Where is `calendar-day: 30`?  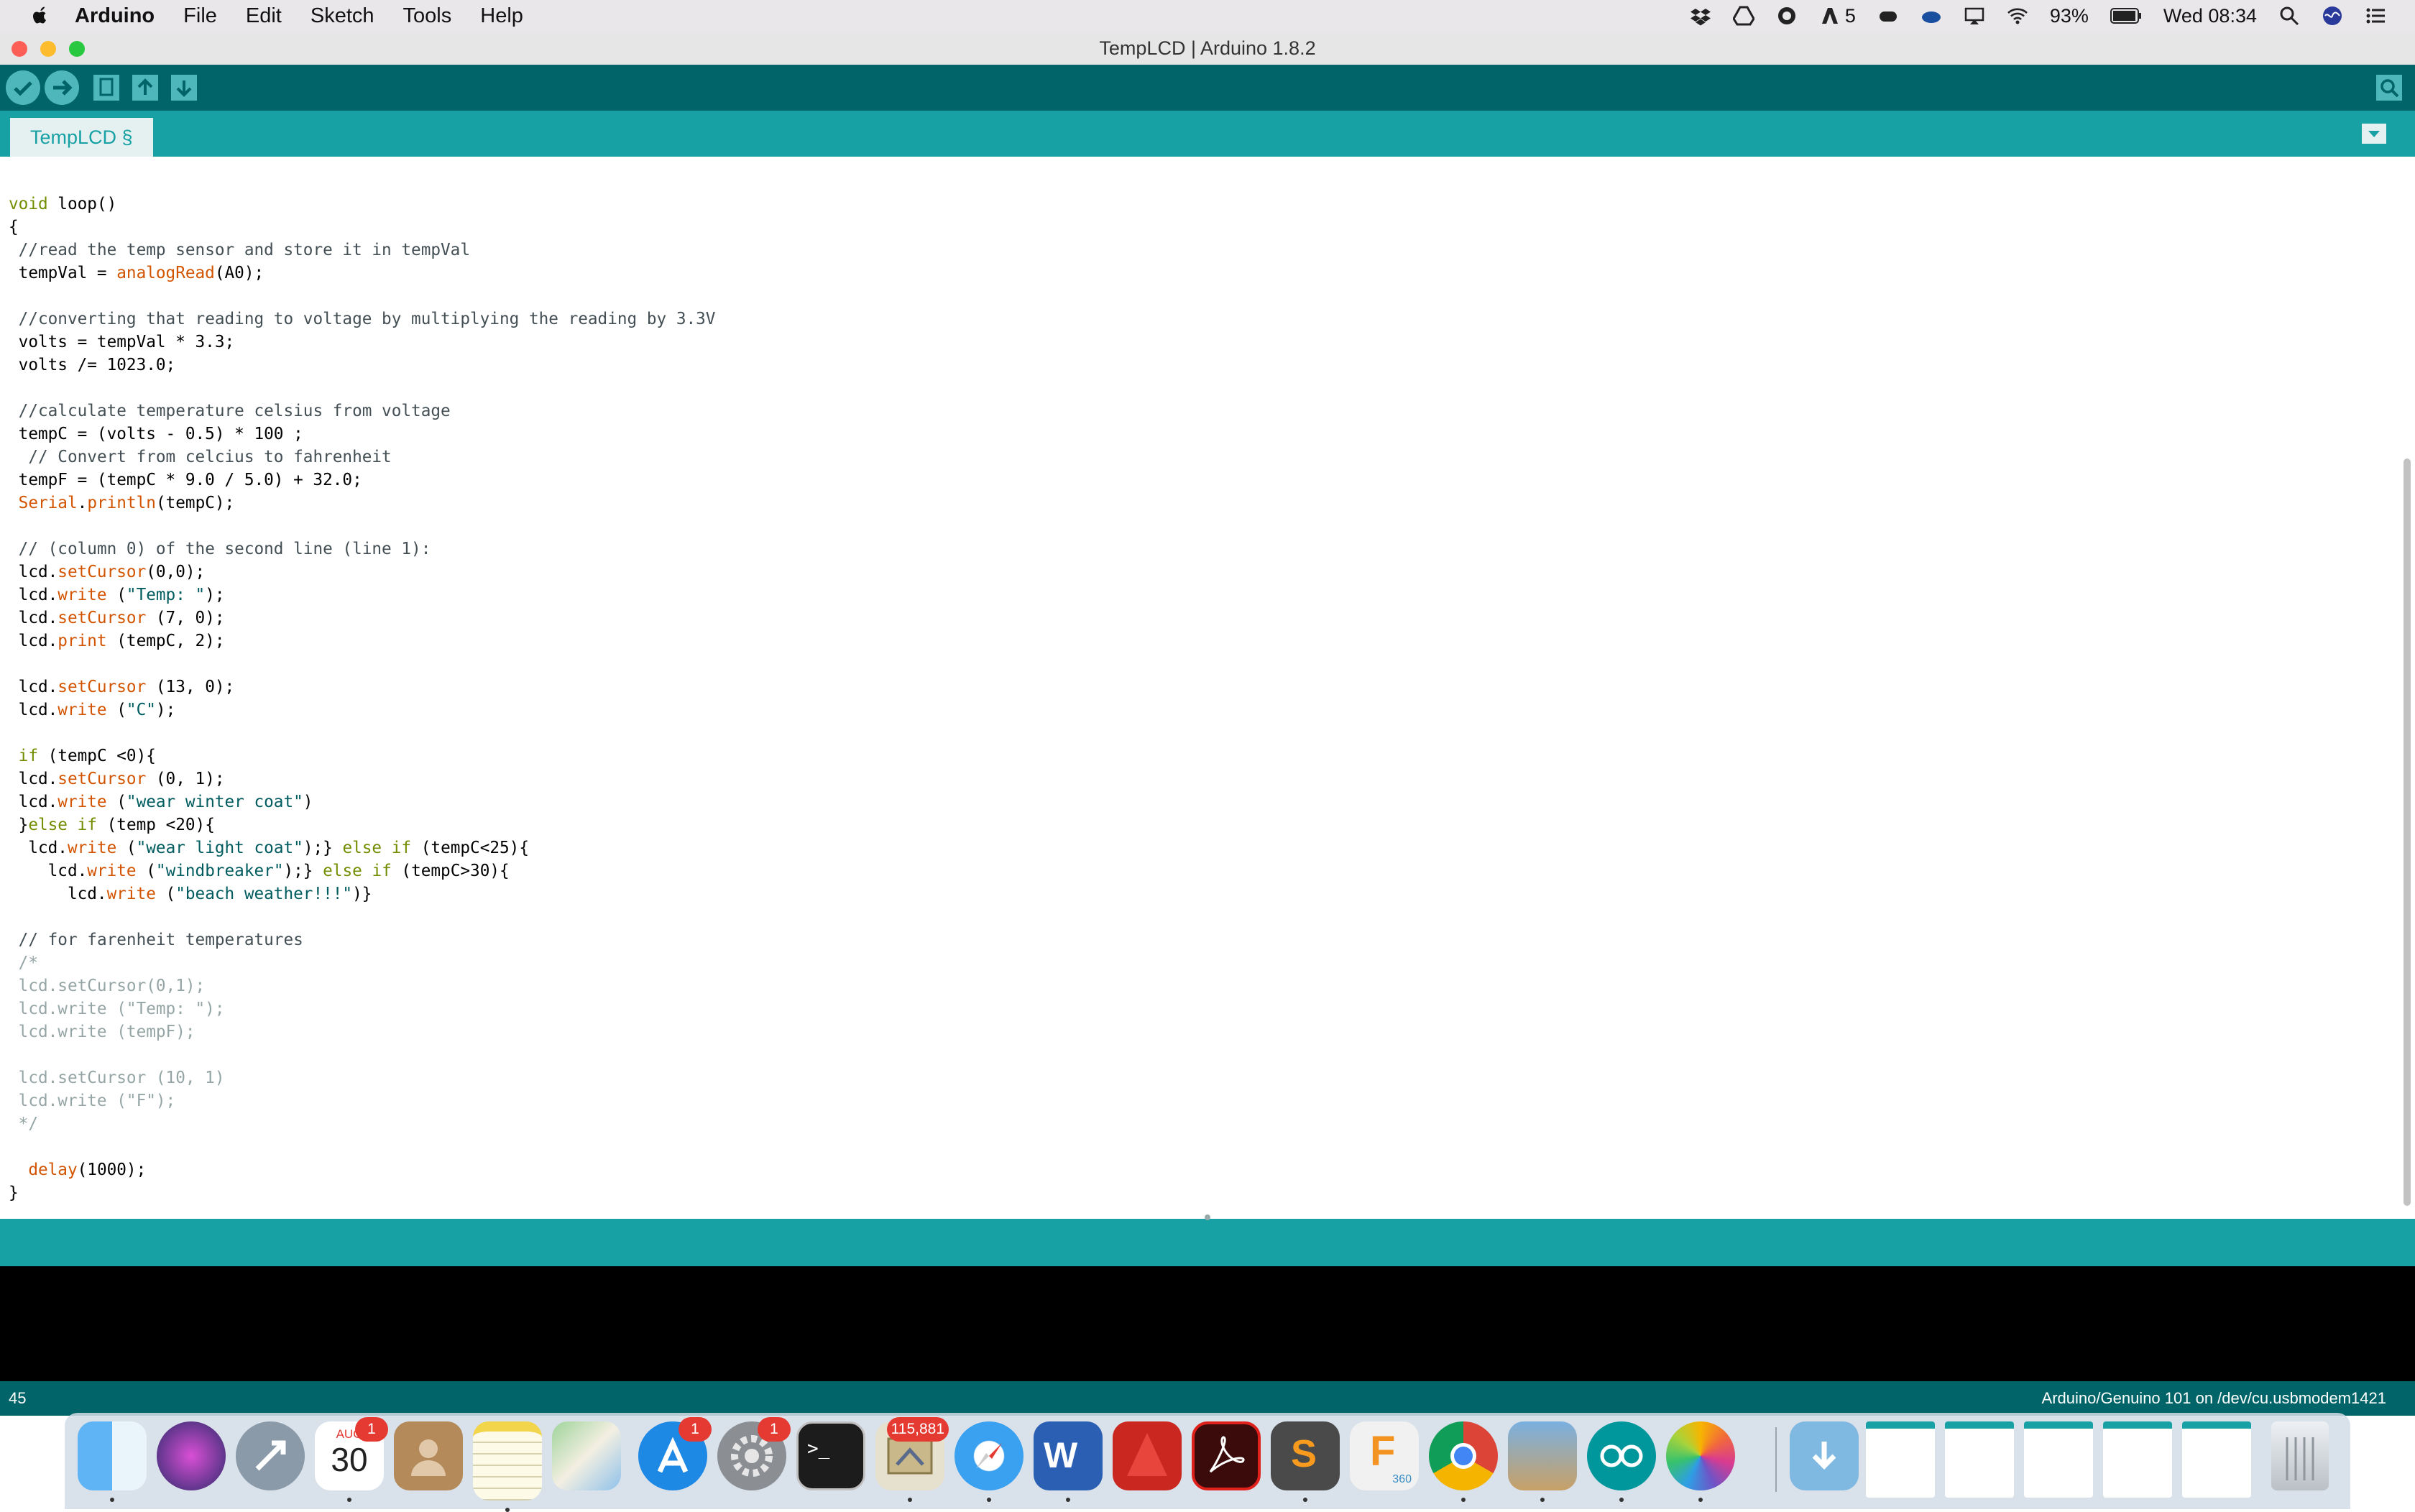 calendar-day: 30 is located at coordinates (349, 1460).